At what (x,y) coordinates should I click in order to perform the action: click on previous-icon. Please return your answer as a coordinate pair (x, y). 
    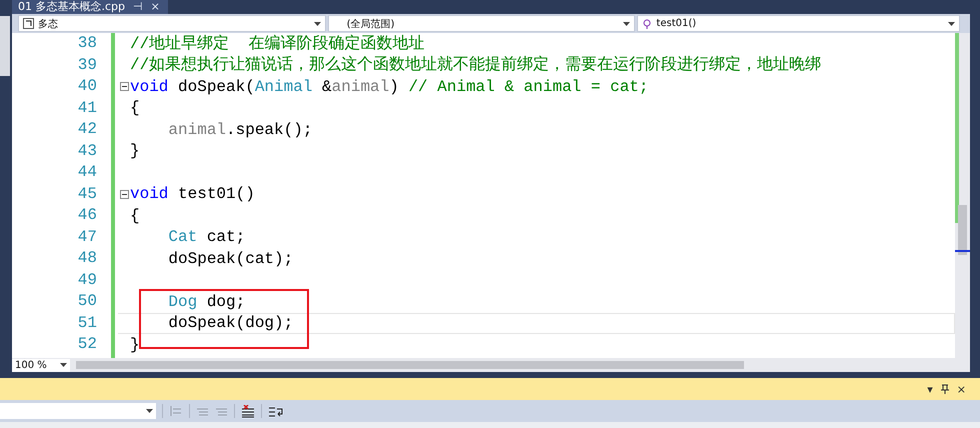
    Looking at the image, I should click on (202, 411).